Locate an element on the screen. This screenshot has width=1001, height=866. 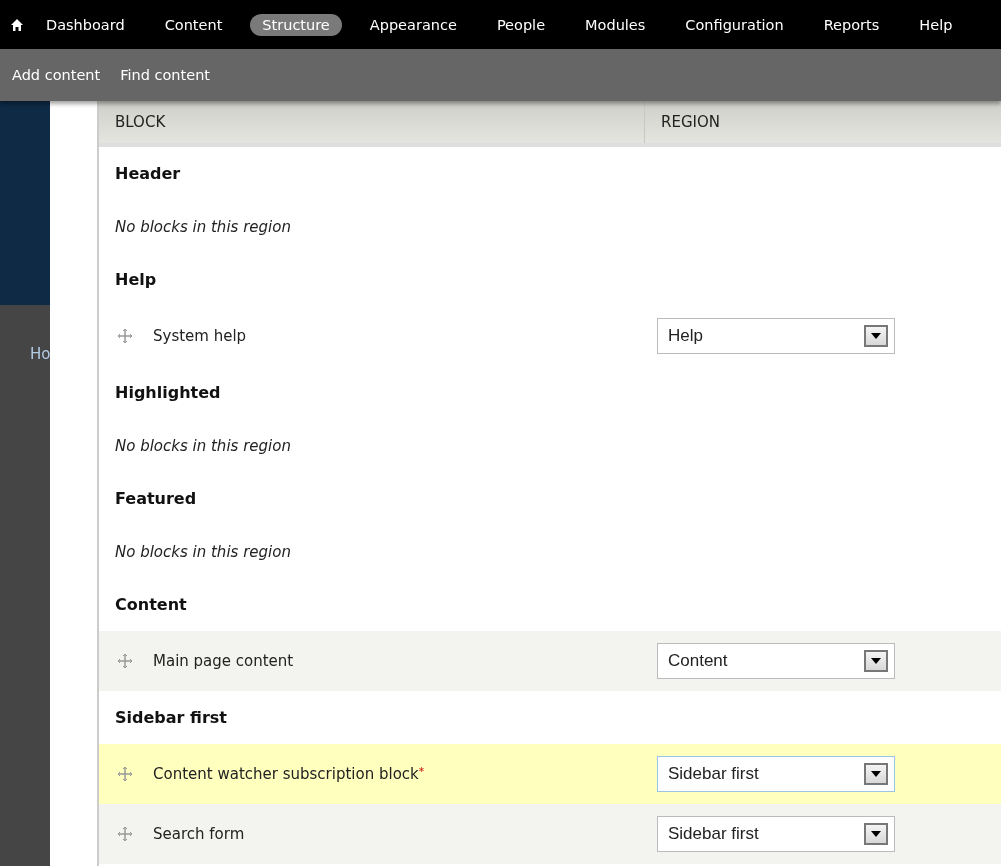
toolbar-menu-item: People is located at coordinates (521, 24).